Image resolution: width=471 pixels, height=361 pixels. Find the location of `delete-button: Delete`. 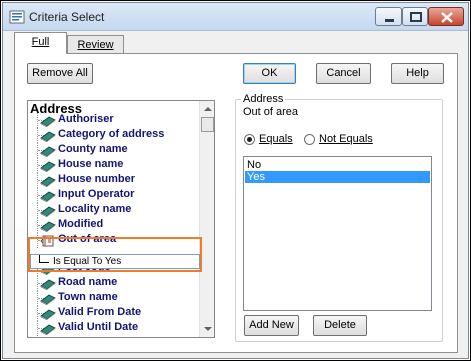

delete-button: Delete is located at coordinates (340, 325).